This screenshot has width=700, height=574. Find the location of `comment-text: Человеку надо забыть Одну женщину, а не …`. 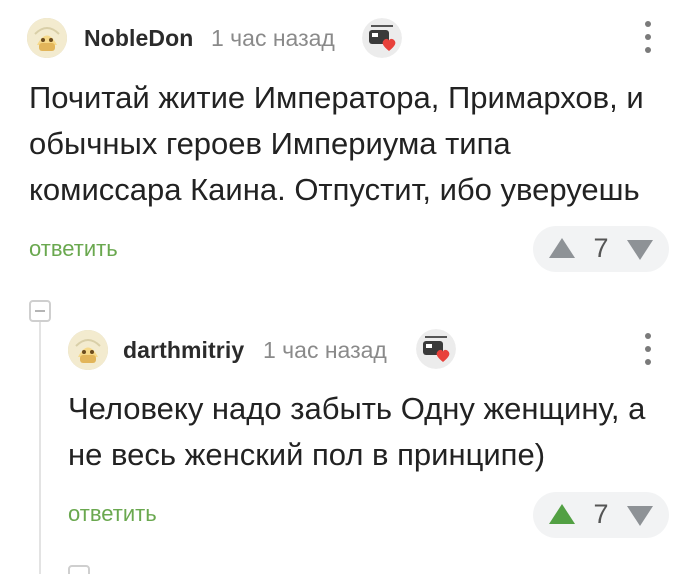

comment-text: Человеку надо забыть Одну женщину, а не … is located at coordinates (356, 432).